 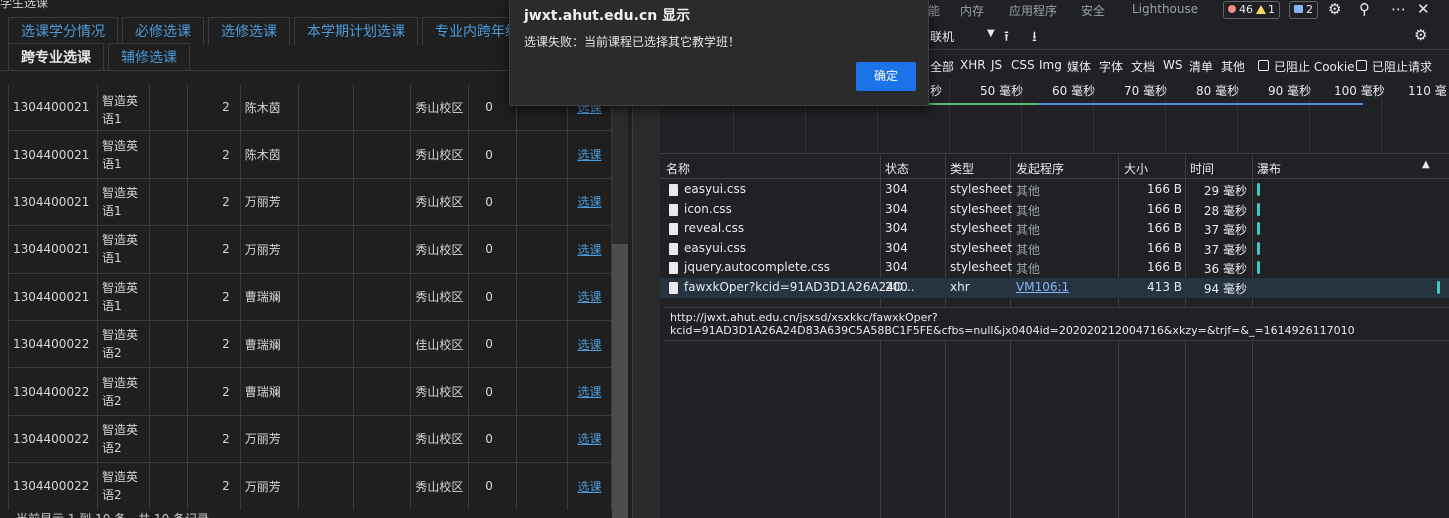 What do you see at coordinates (972, 10) in the screenshot?
I see `tab-memory: 内存` at bounding box center [972, 10].